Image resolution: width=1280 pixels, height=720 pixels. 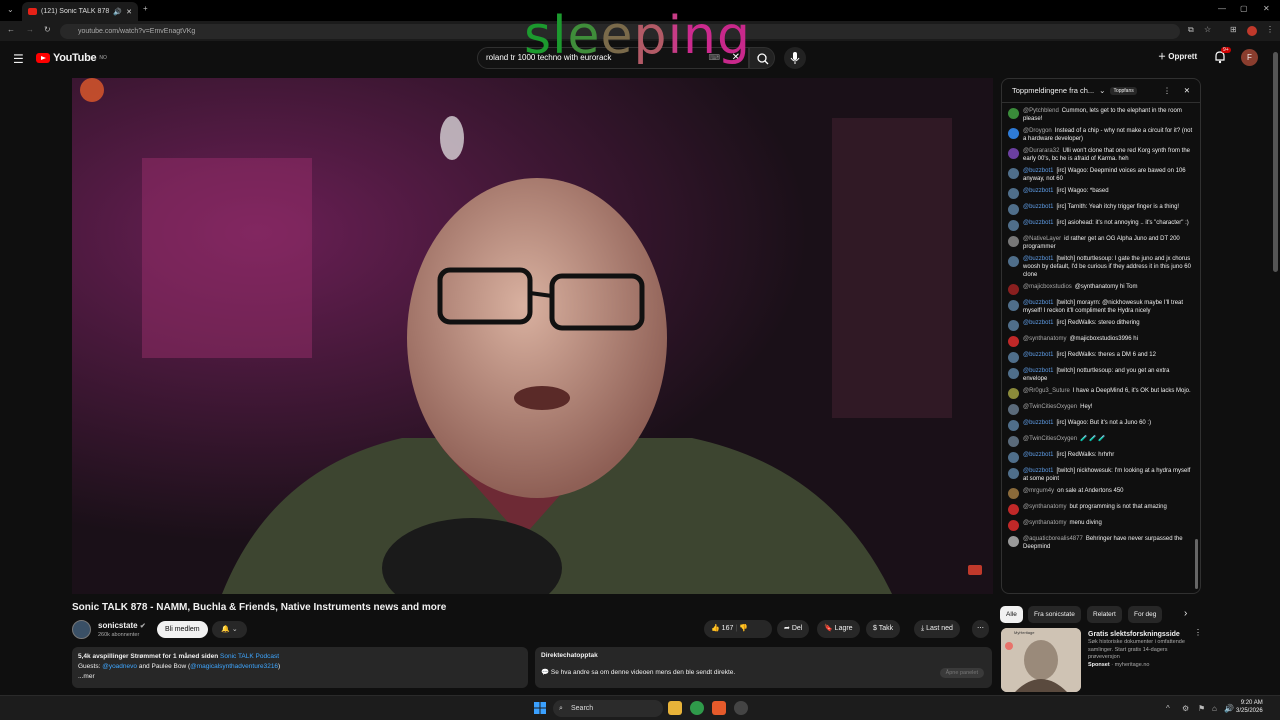 What do you see at coordinates (1229, 708) in the screenshot?
I see `volume-icon: 🔊` at bounding box center [1229, 708].